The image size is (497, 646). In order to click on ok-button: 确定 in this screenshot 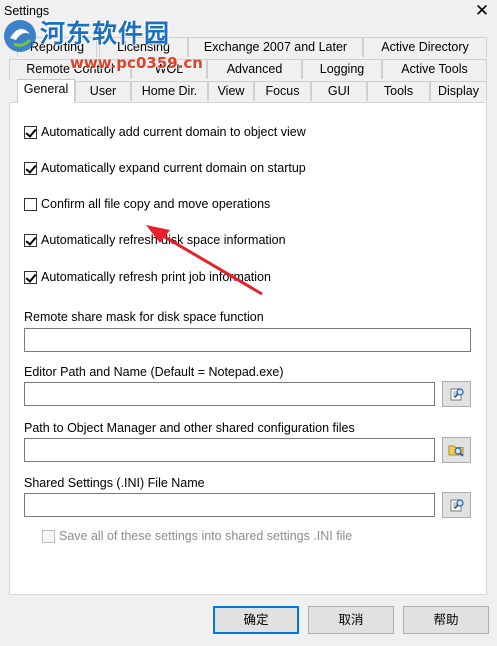, I will do `click(256, 620)`.